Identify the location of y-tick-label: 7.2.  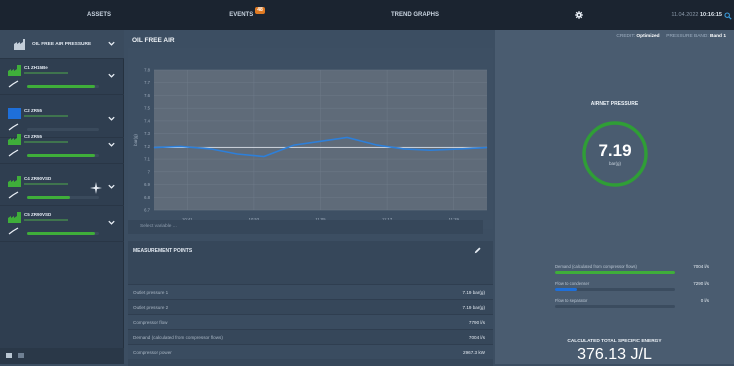
(147, 146).